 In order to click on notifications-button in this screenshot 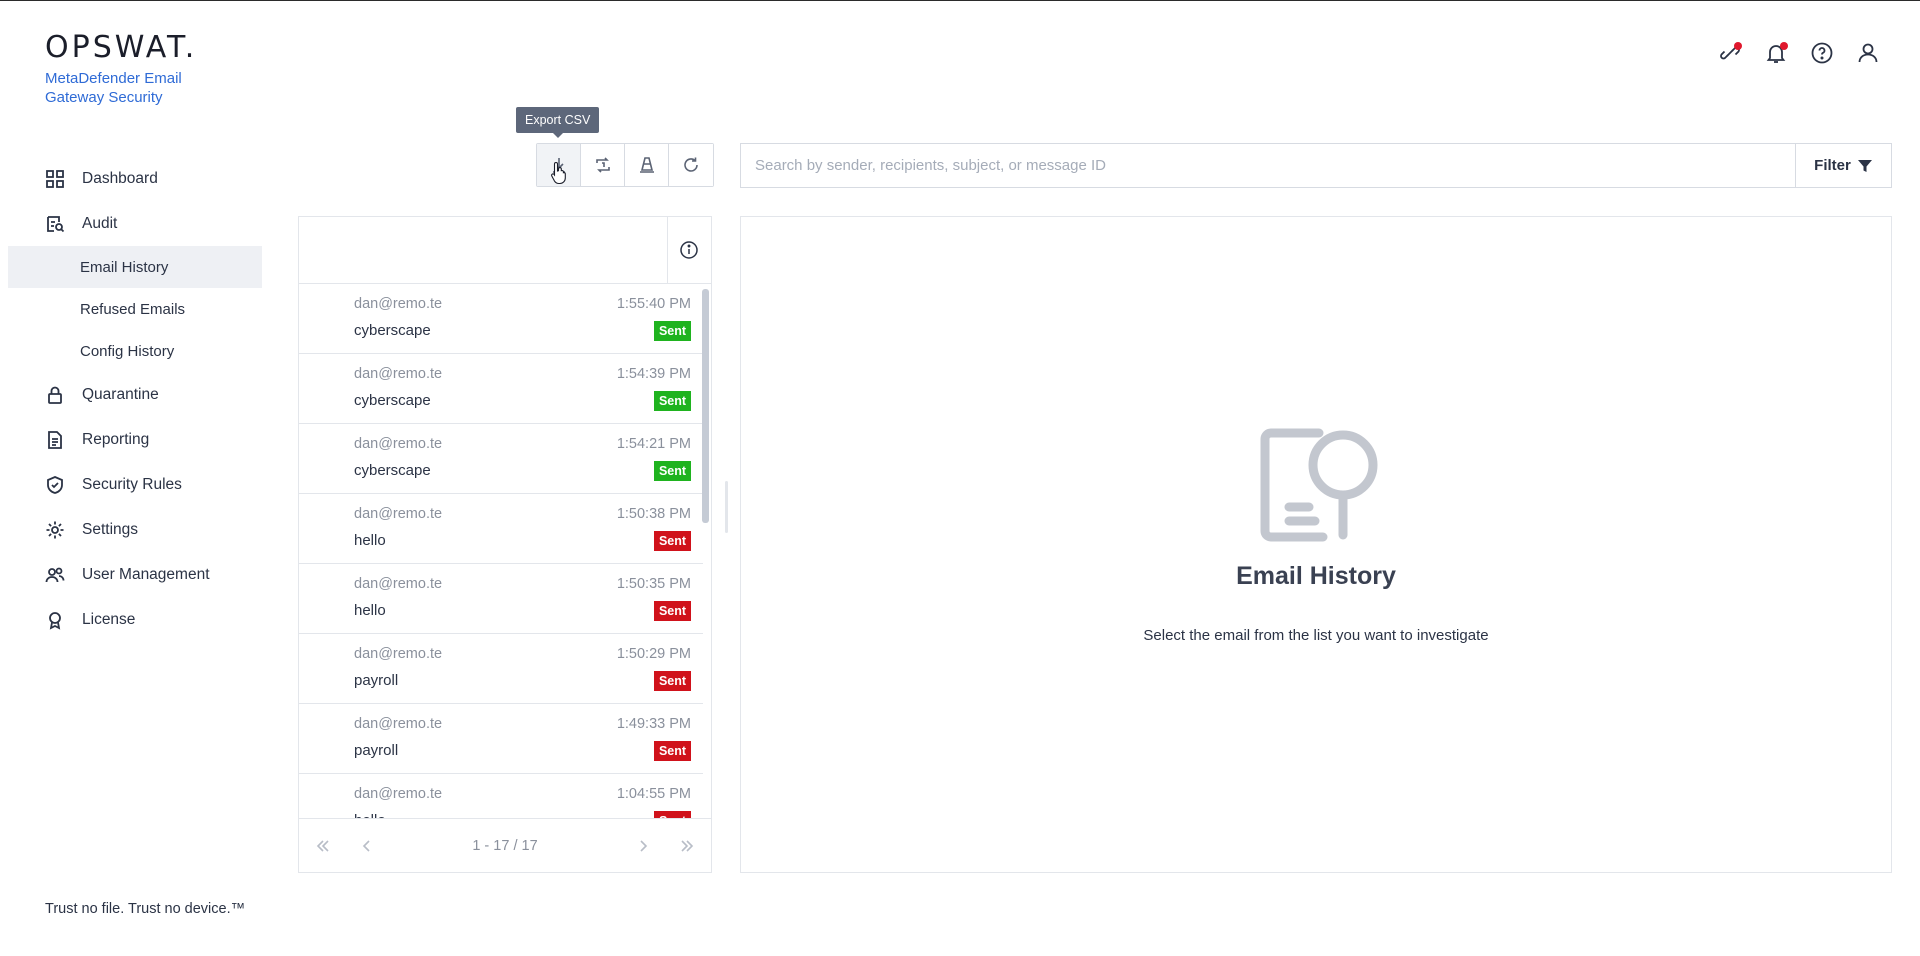, I will do `click(1776, 53)`.